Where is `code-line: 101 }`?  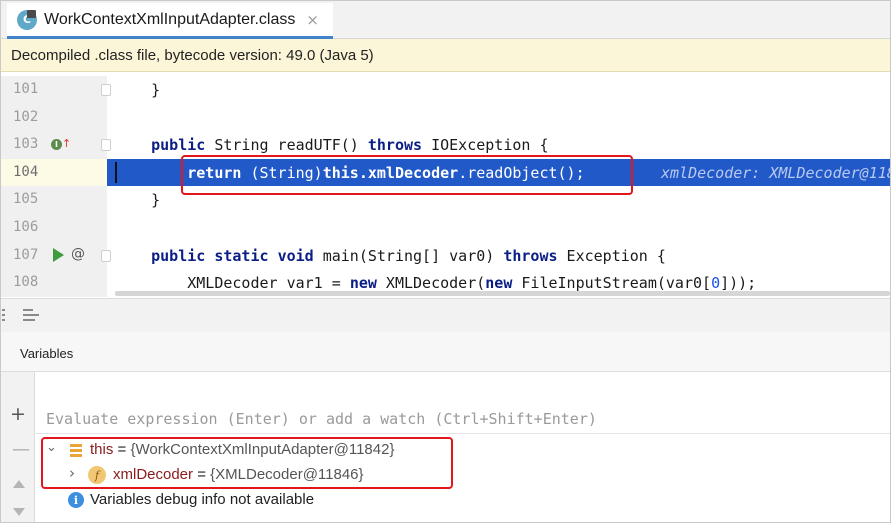 code-line: 101 } is located at coordinates (445, 90).